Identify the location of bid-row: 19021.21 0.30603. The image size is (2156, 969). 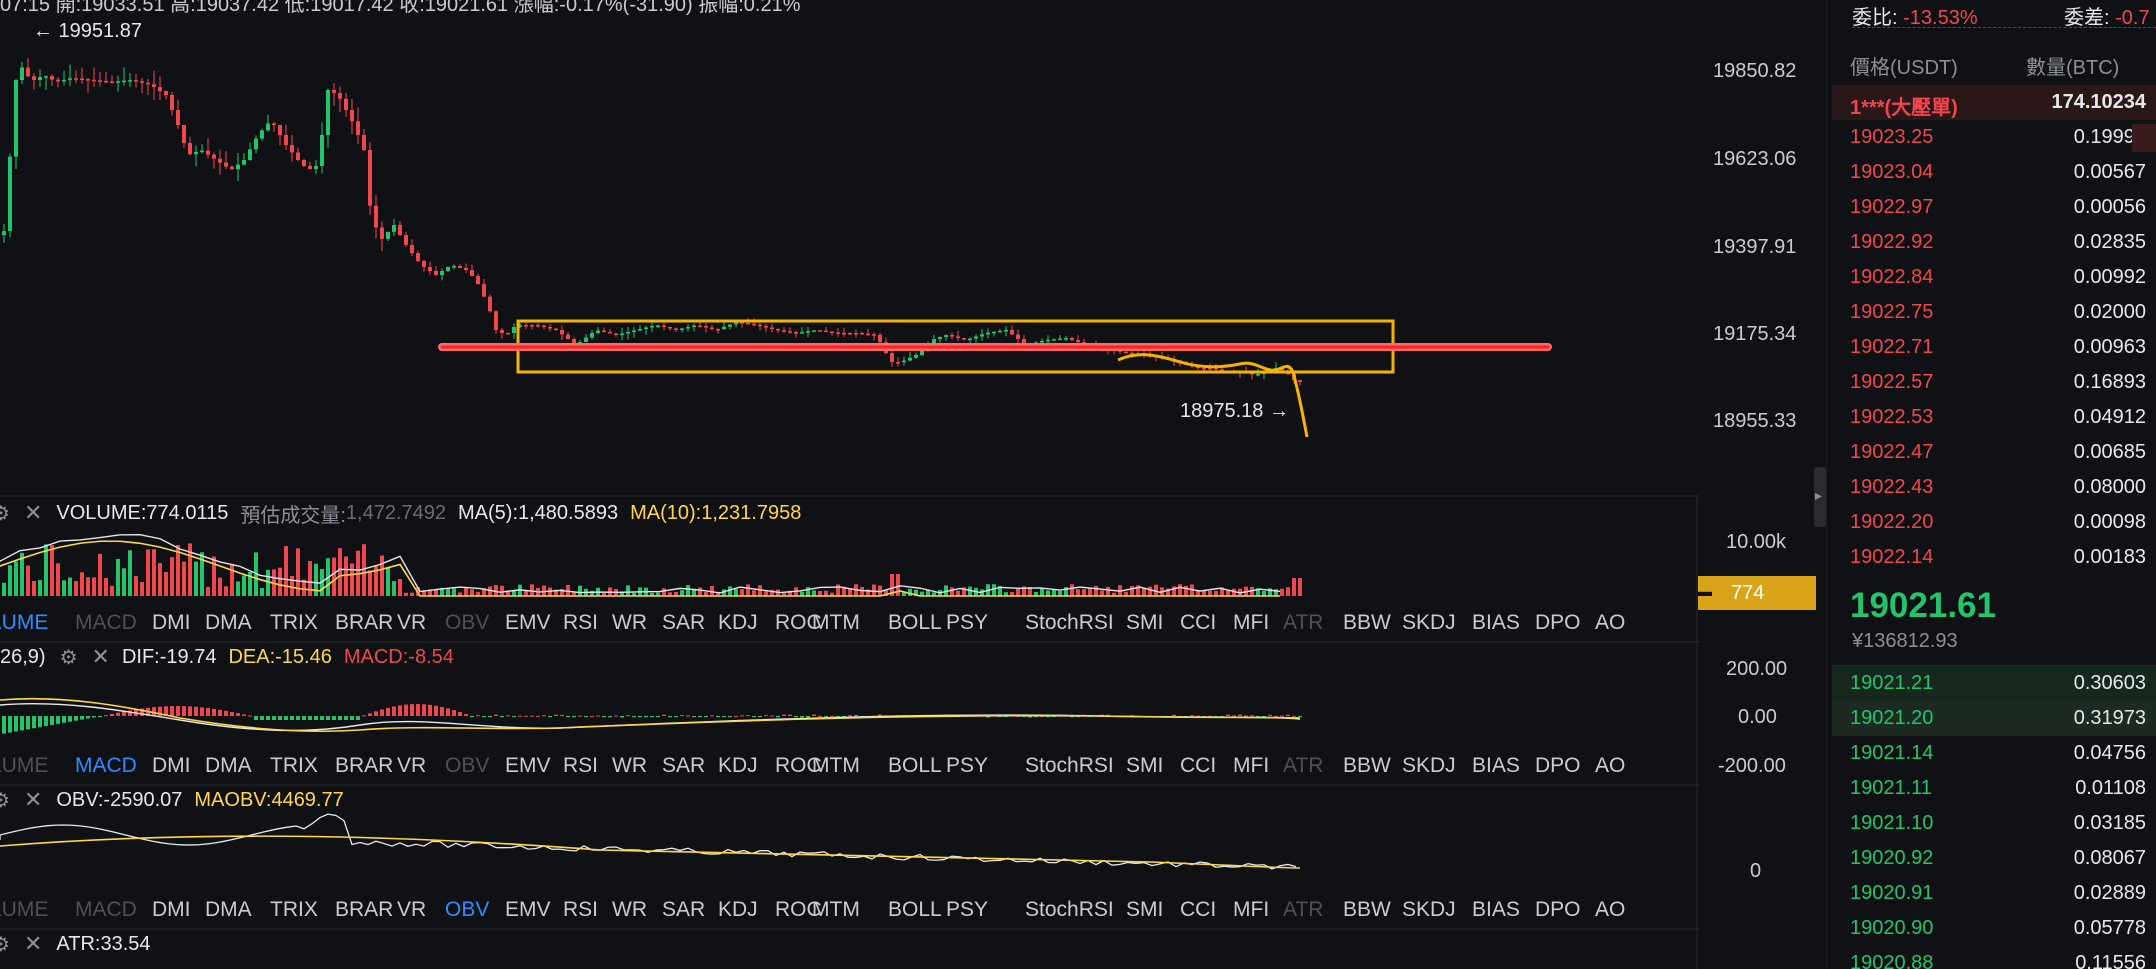
(1994, 683).